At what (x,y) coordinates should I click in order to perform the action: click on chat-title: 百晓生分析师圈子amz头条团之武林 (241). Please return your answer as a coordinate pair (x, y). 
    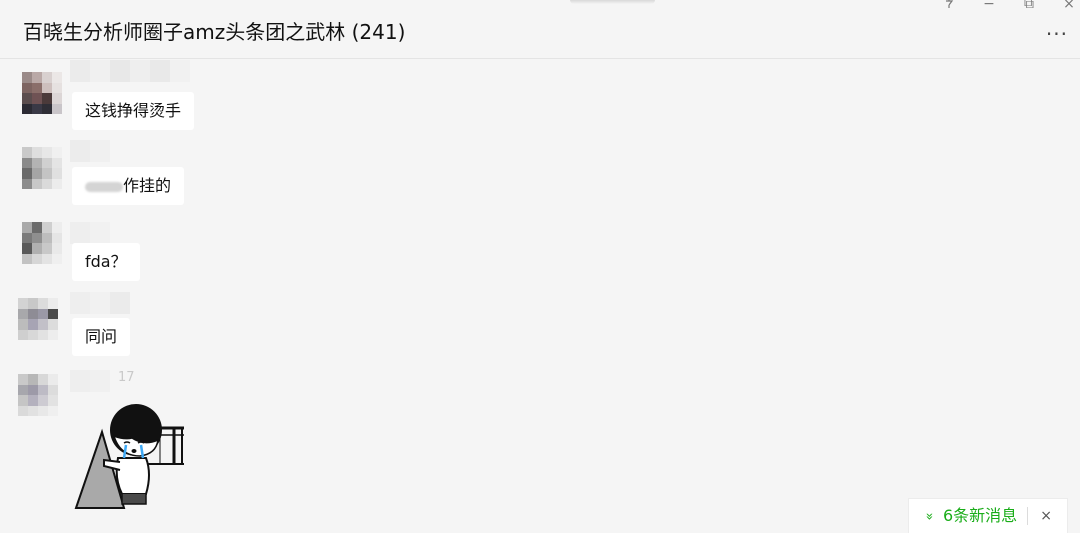
    Looking at the image, I should click on (214, 32).